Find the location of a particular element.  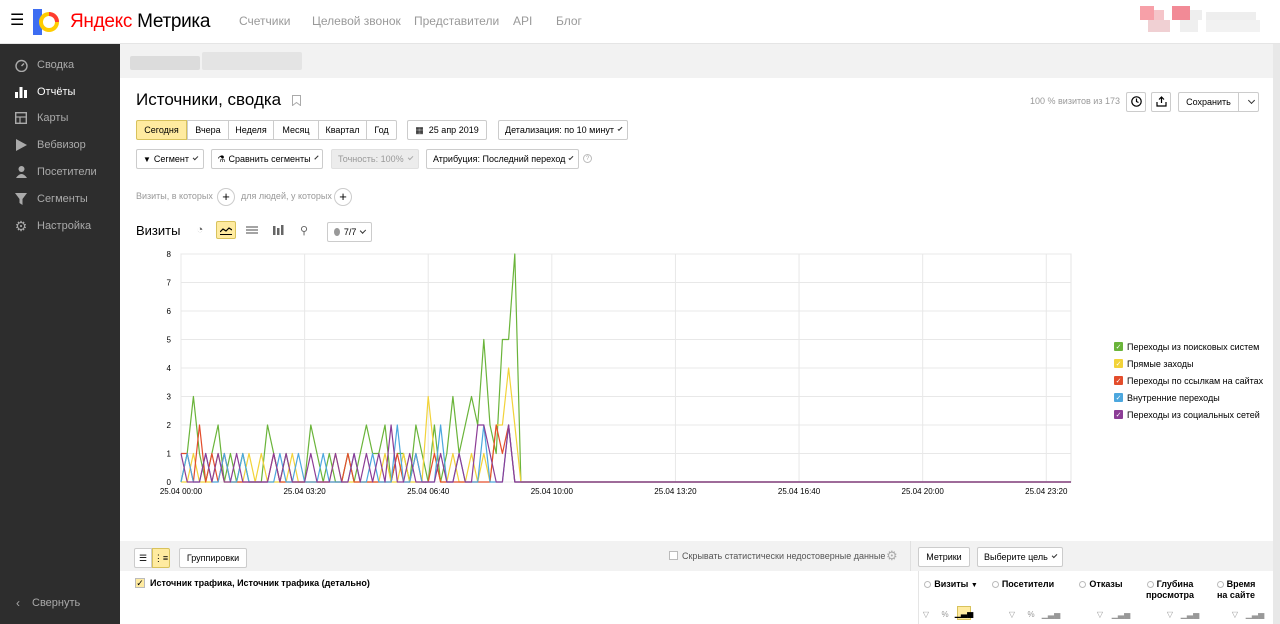

period-yesterday-button: Вчера is located at coordinates (208, 130).